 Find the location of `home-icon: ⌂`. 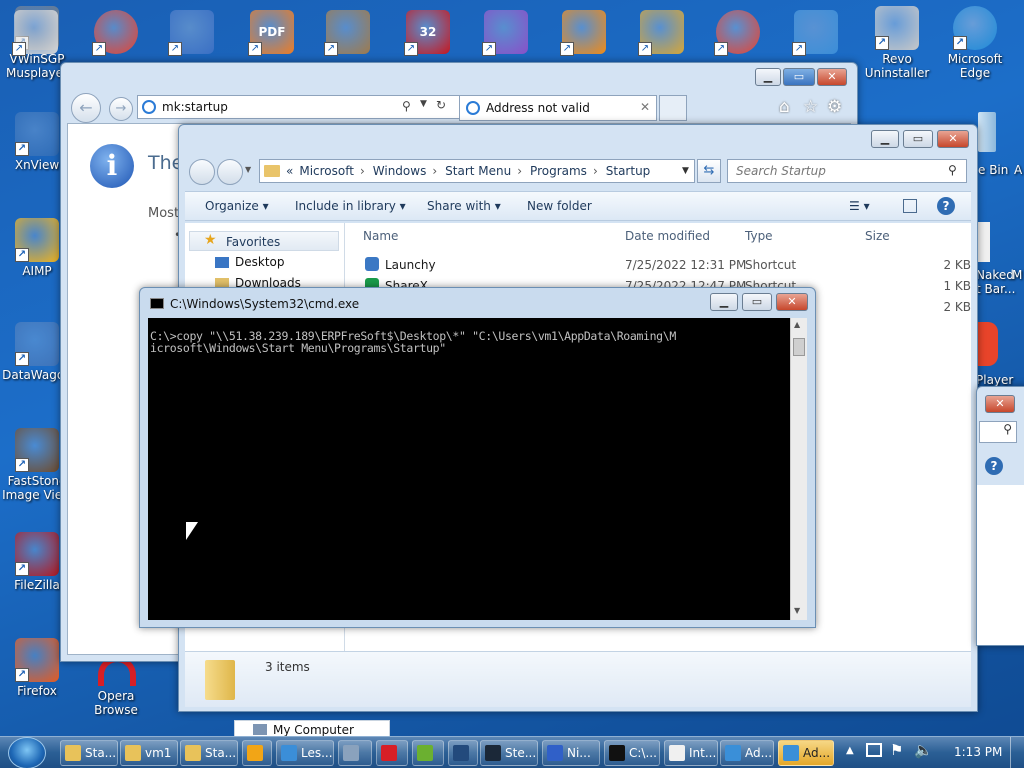

home-icon: ⌂ is located at coordinates (784, 107).